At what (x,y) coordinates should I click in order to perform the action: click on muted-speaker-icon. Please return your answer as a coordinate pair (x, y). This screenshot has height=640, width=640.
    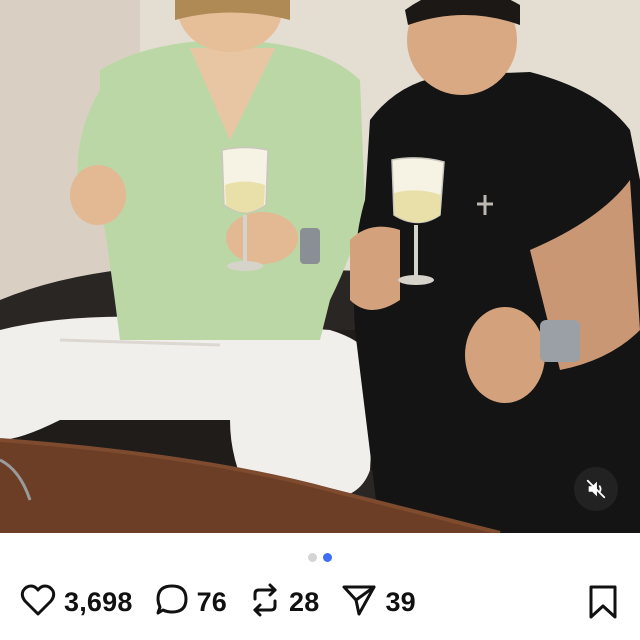
    Looking at the image, I should click on (596, 489).